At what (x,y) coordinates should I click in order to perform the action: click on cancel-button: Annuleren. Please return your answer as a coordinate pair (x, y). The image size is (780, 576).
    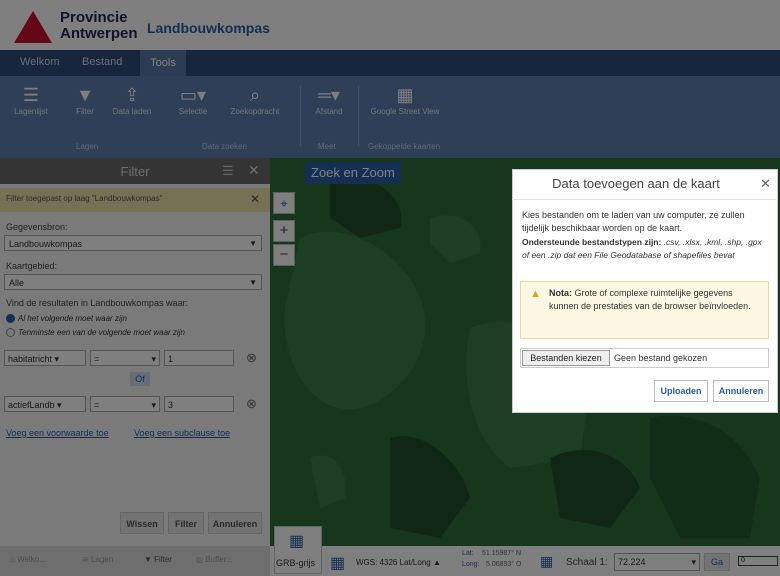
    Looking at the image, I should click on (741, 391).